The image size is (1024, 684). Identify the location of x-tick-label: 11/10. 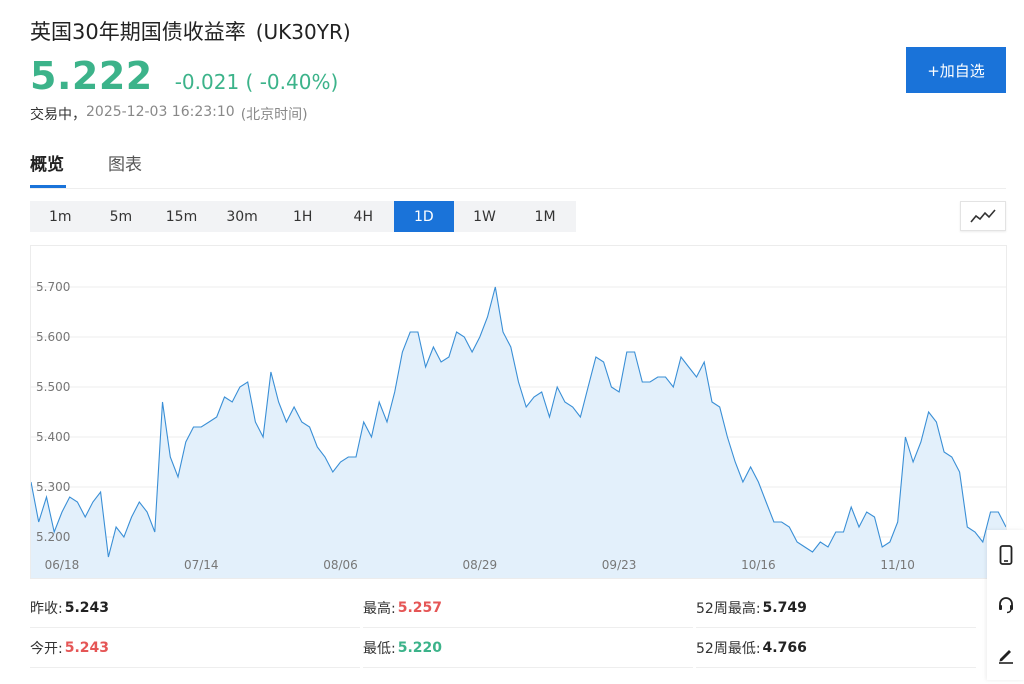
(897, 565).